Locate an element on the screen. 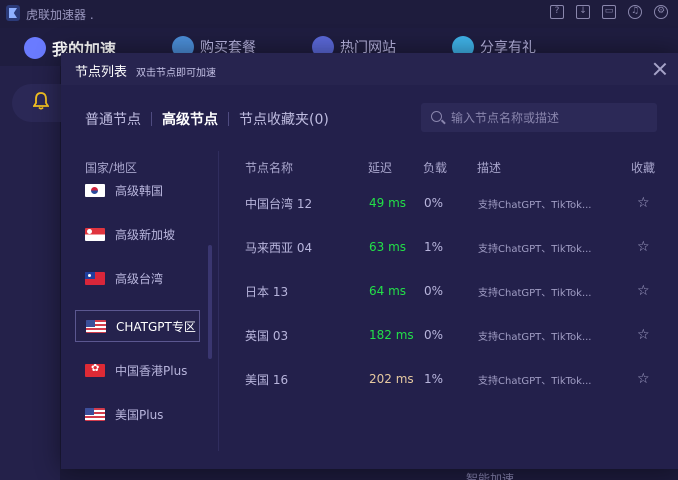 The image size is (678, 480). column-header-description: 描述 is located at coordinates (489, 168).